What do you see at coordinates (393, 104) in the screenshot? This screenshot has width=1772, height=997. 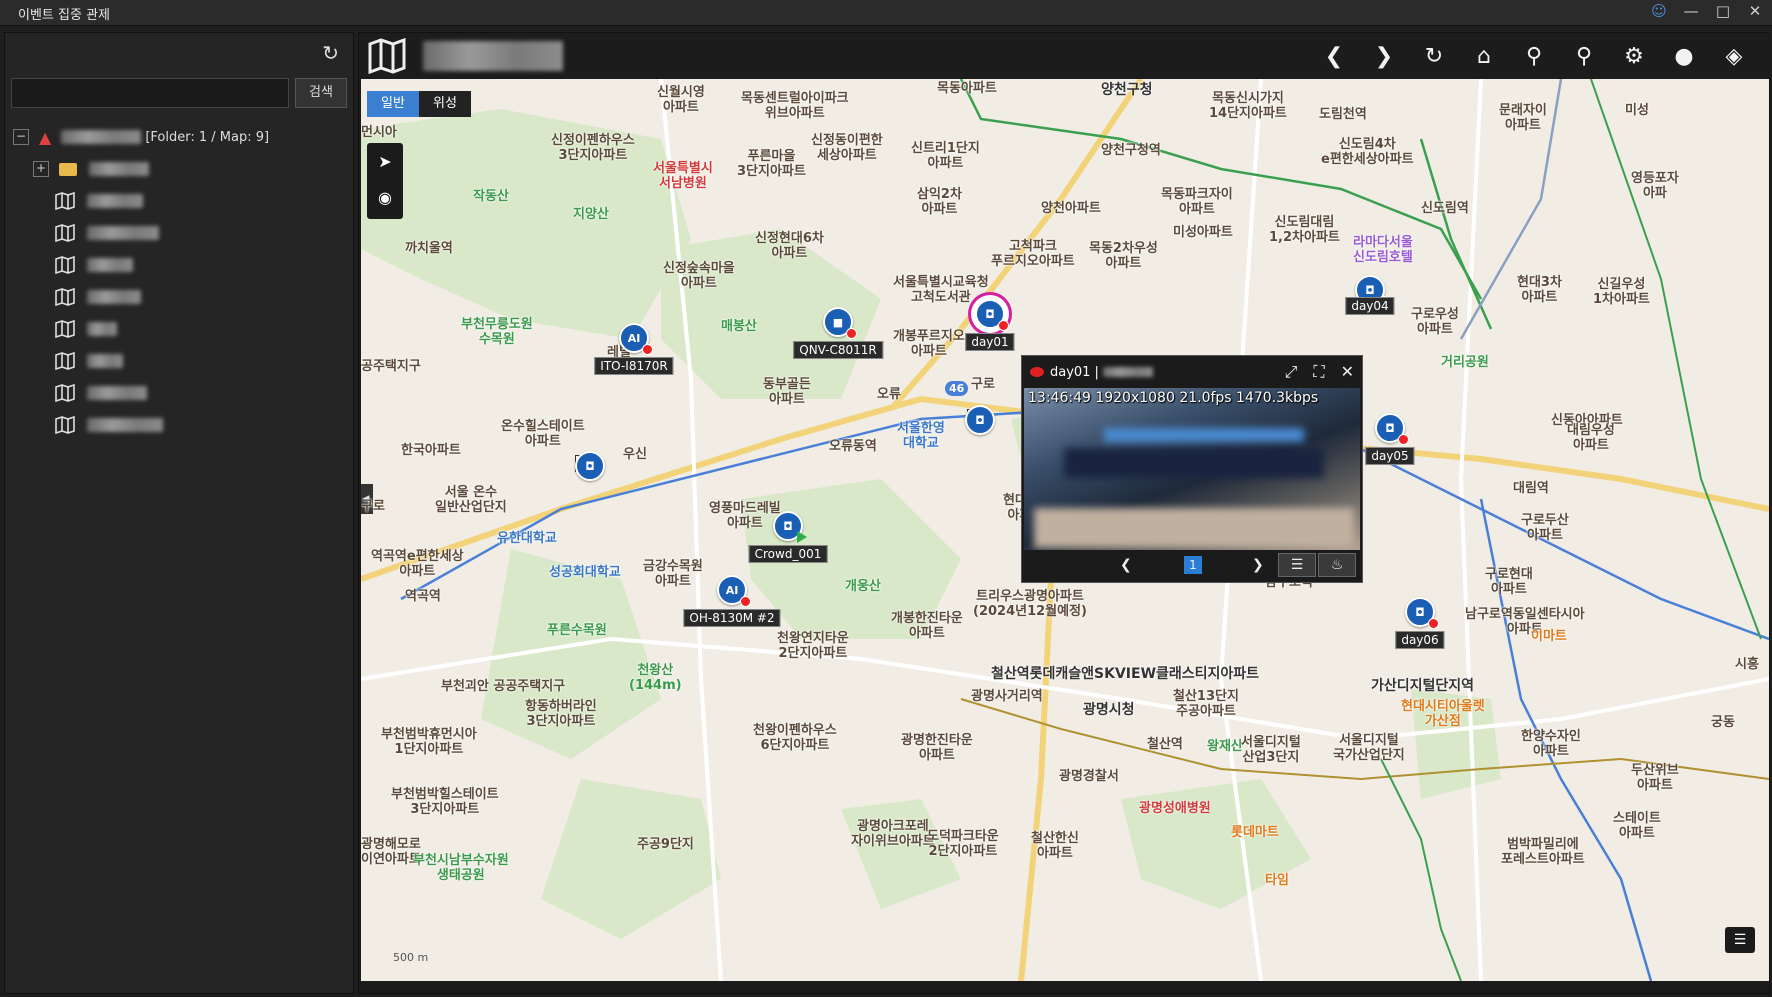 I see `map-type-normal-button: 일반` at bounding box center [393, 104].